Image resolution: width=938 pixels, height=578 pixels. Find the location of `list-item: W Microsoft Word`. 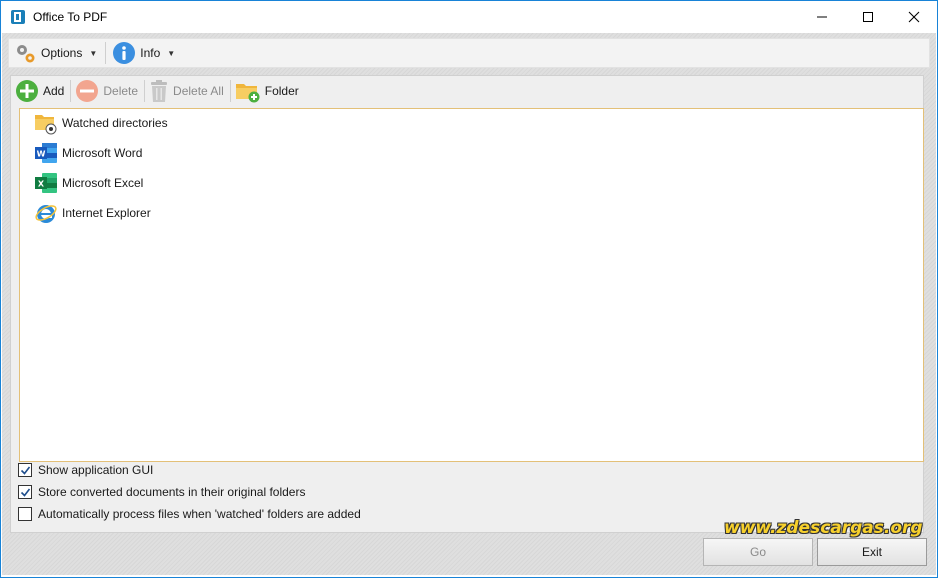

list-item: W Microsoft Word is located at coordinates (88, 153).